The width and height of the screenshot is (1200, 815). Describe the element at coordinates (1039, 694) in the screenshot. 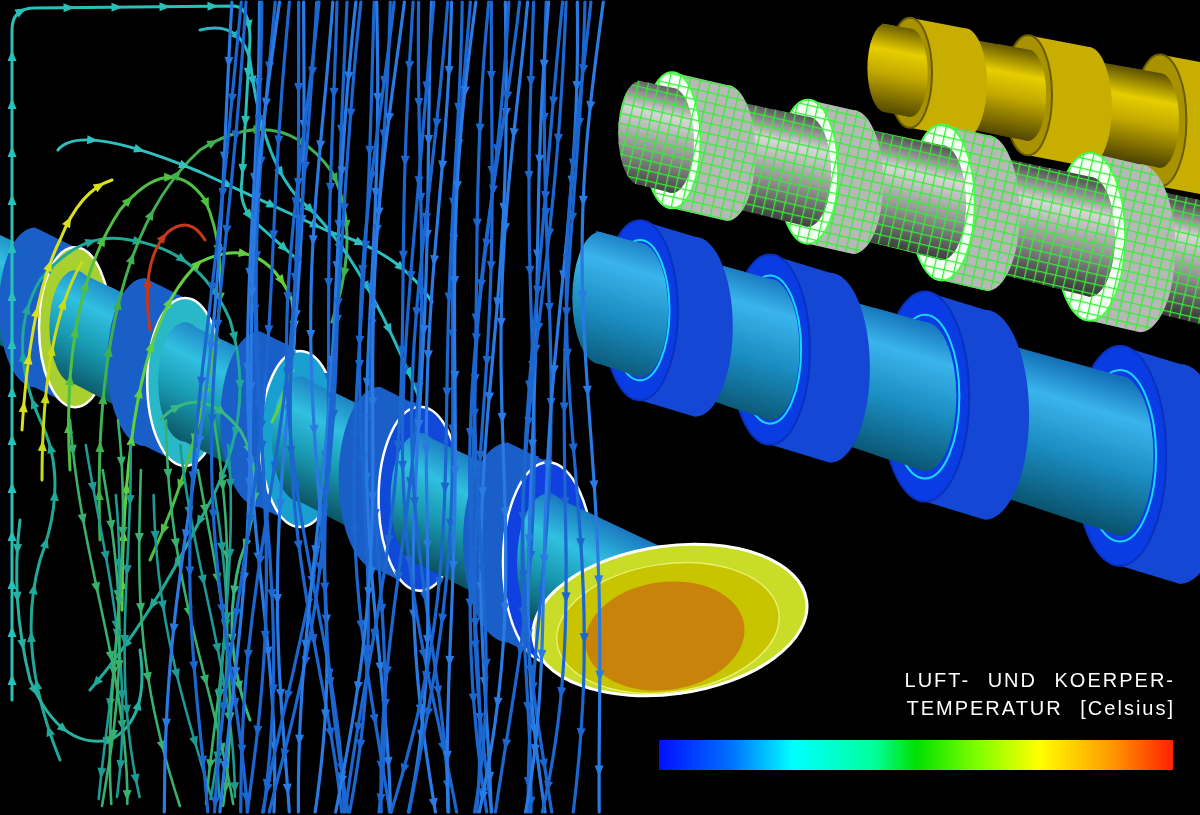

I see `legend-title: LUFT- UND KOERPER- TEMPERATUR [Celsius]` at that location.